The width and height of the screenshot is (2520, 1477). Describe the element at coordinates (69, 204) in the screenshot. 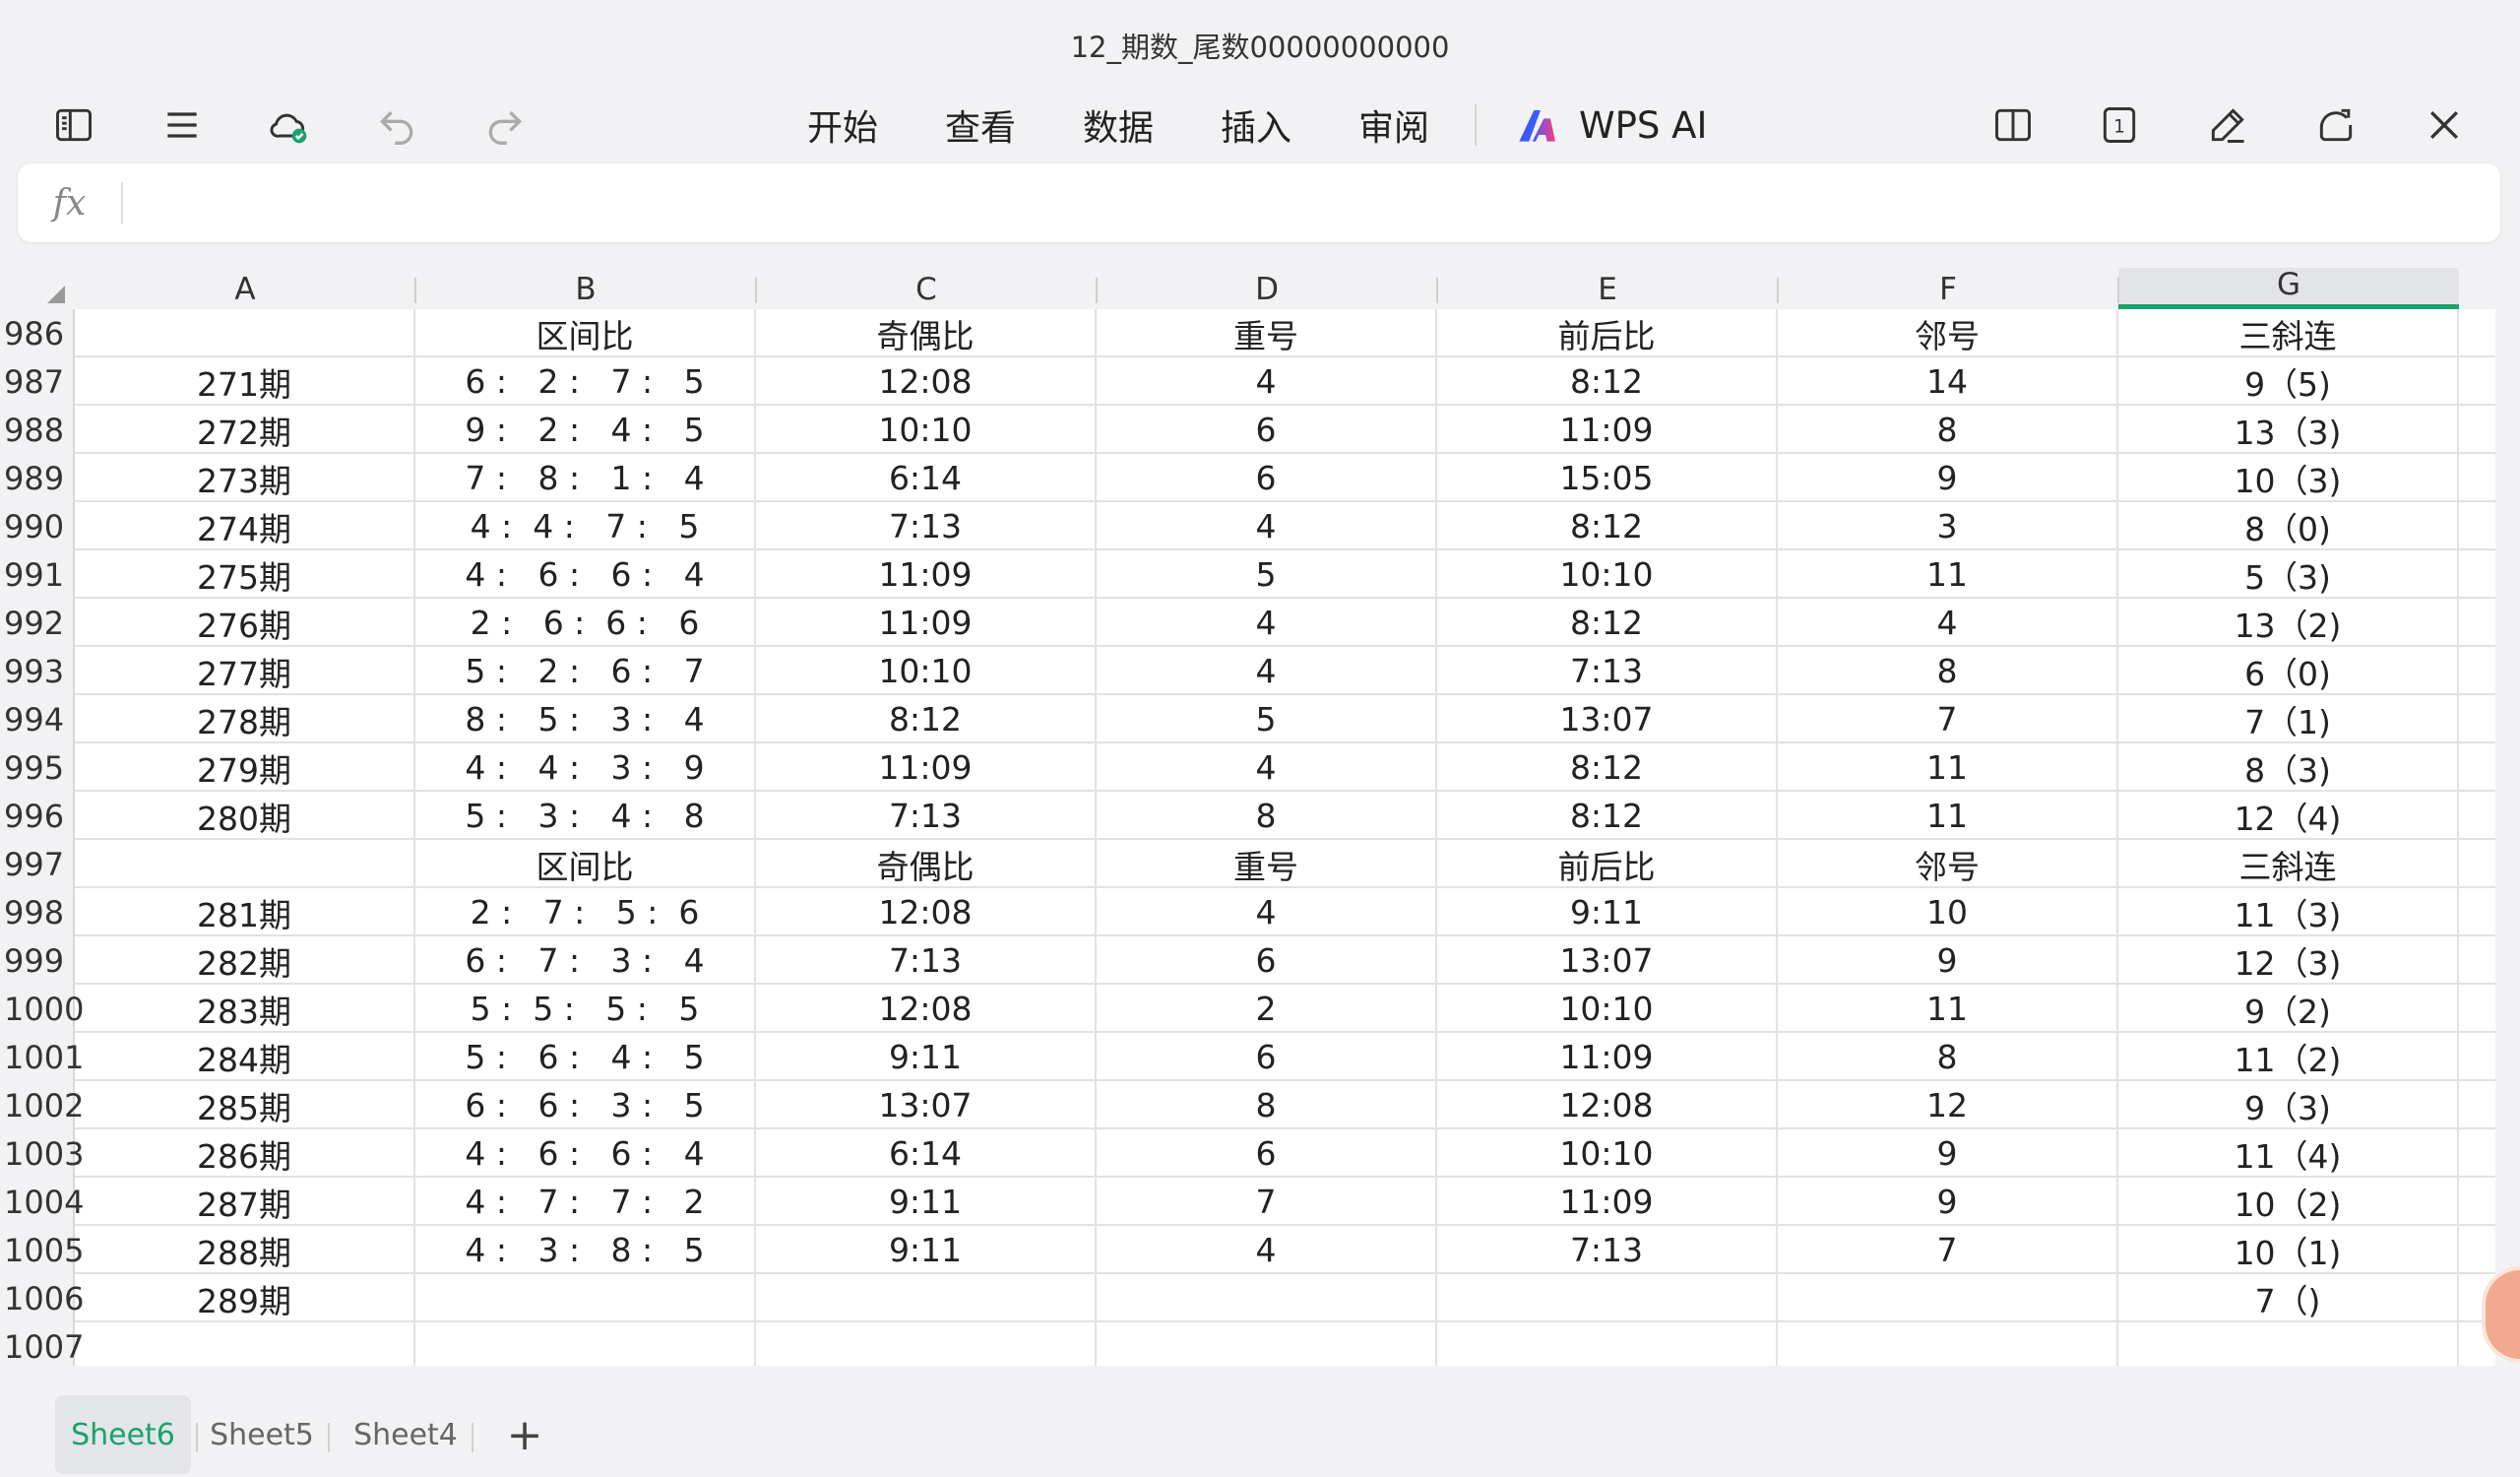

I see `fx-label: fx` at that location.